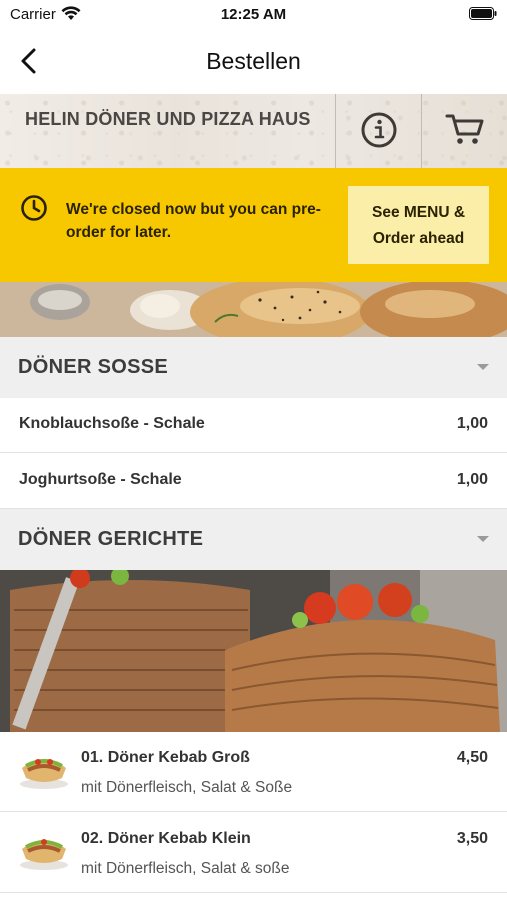  I want to click on restaurant-name: HELIN DÖNER UND PIZZA HAUS, so click(168, 119).